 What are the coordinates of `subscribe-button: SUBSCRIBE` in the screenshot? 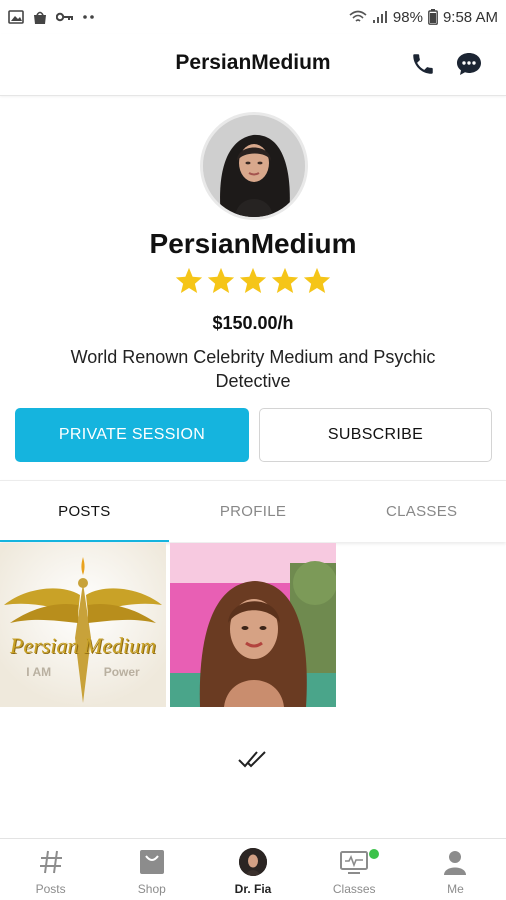 It's located at (375, 435).